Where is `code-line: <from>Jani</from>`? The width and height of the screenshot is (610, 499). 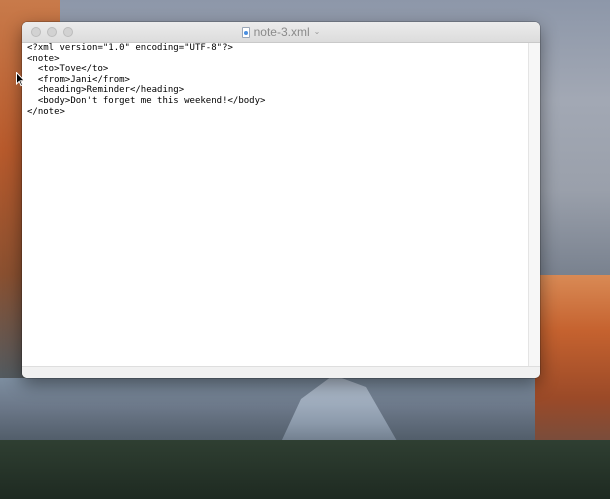 code-line: <from>Jani</from> is located at coordinates (78, 79).